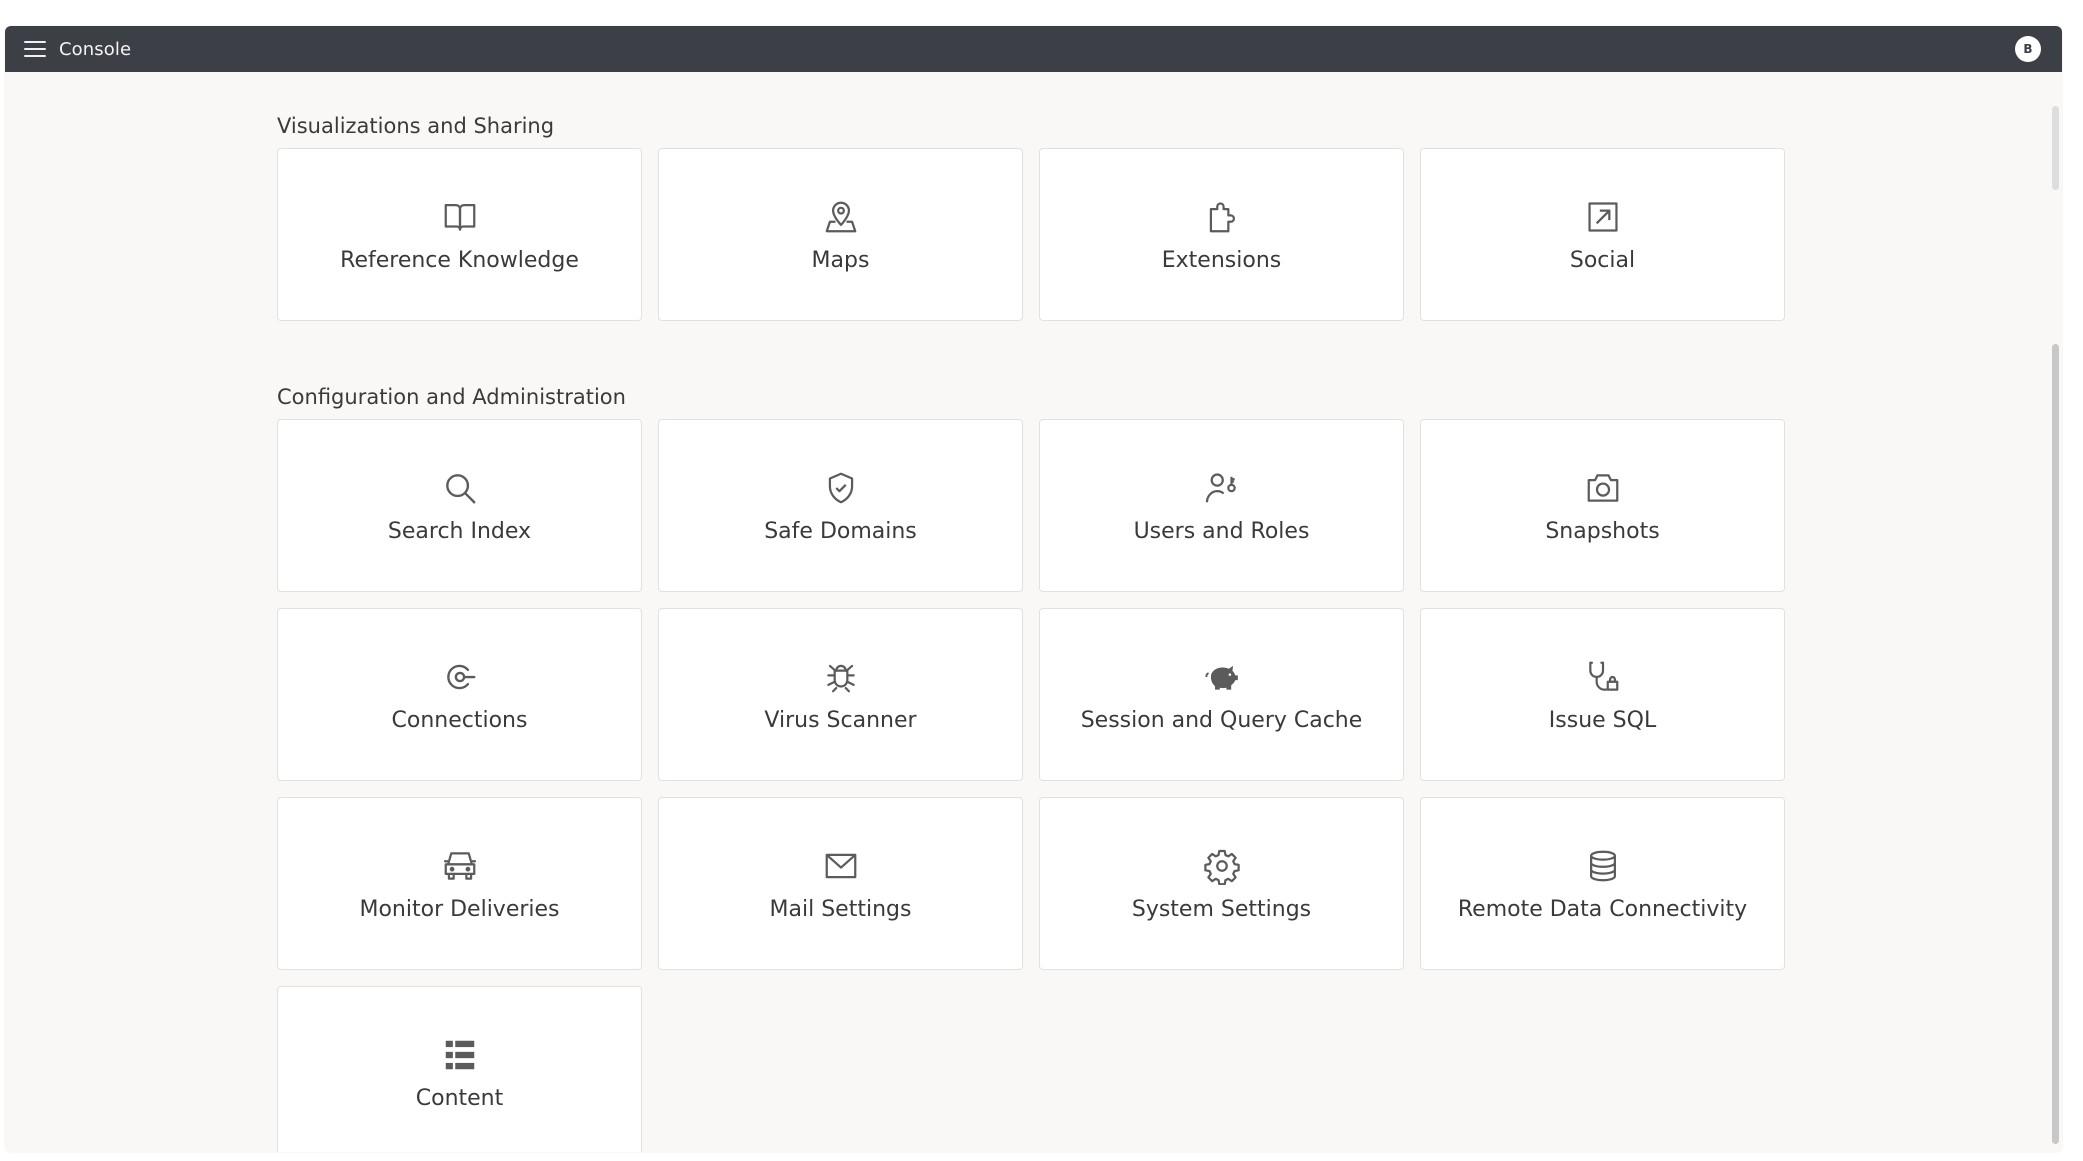  Describe the element at coordinates (2028, 49) in the screenshot. I see `user-avatar: B` at that location.